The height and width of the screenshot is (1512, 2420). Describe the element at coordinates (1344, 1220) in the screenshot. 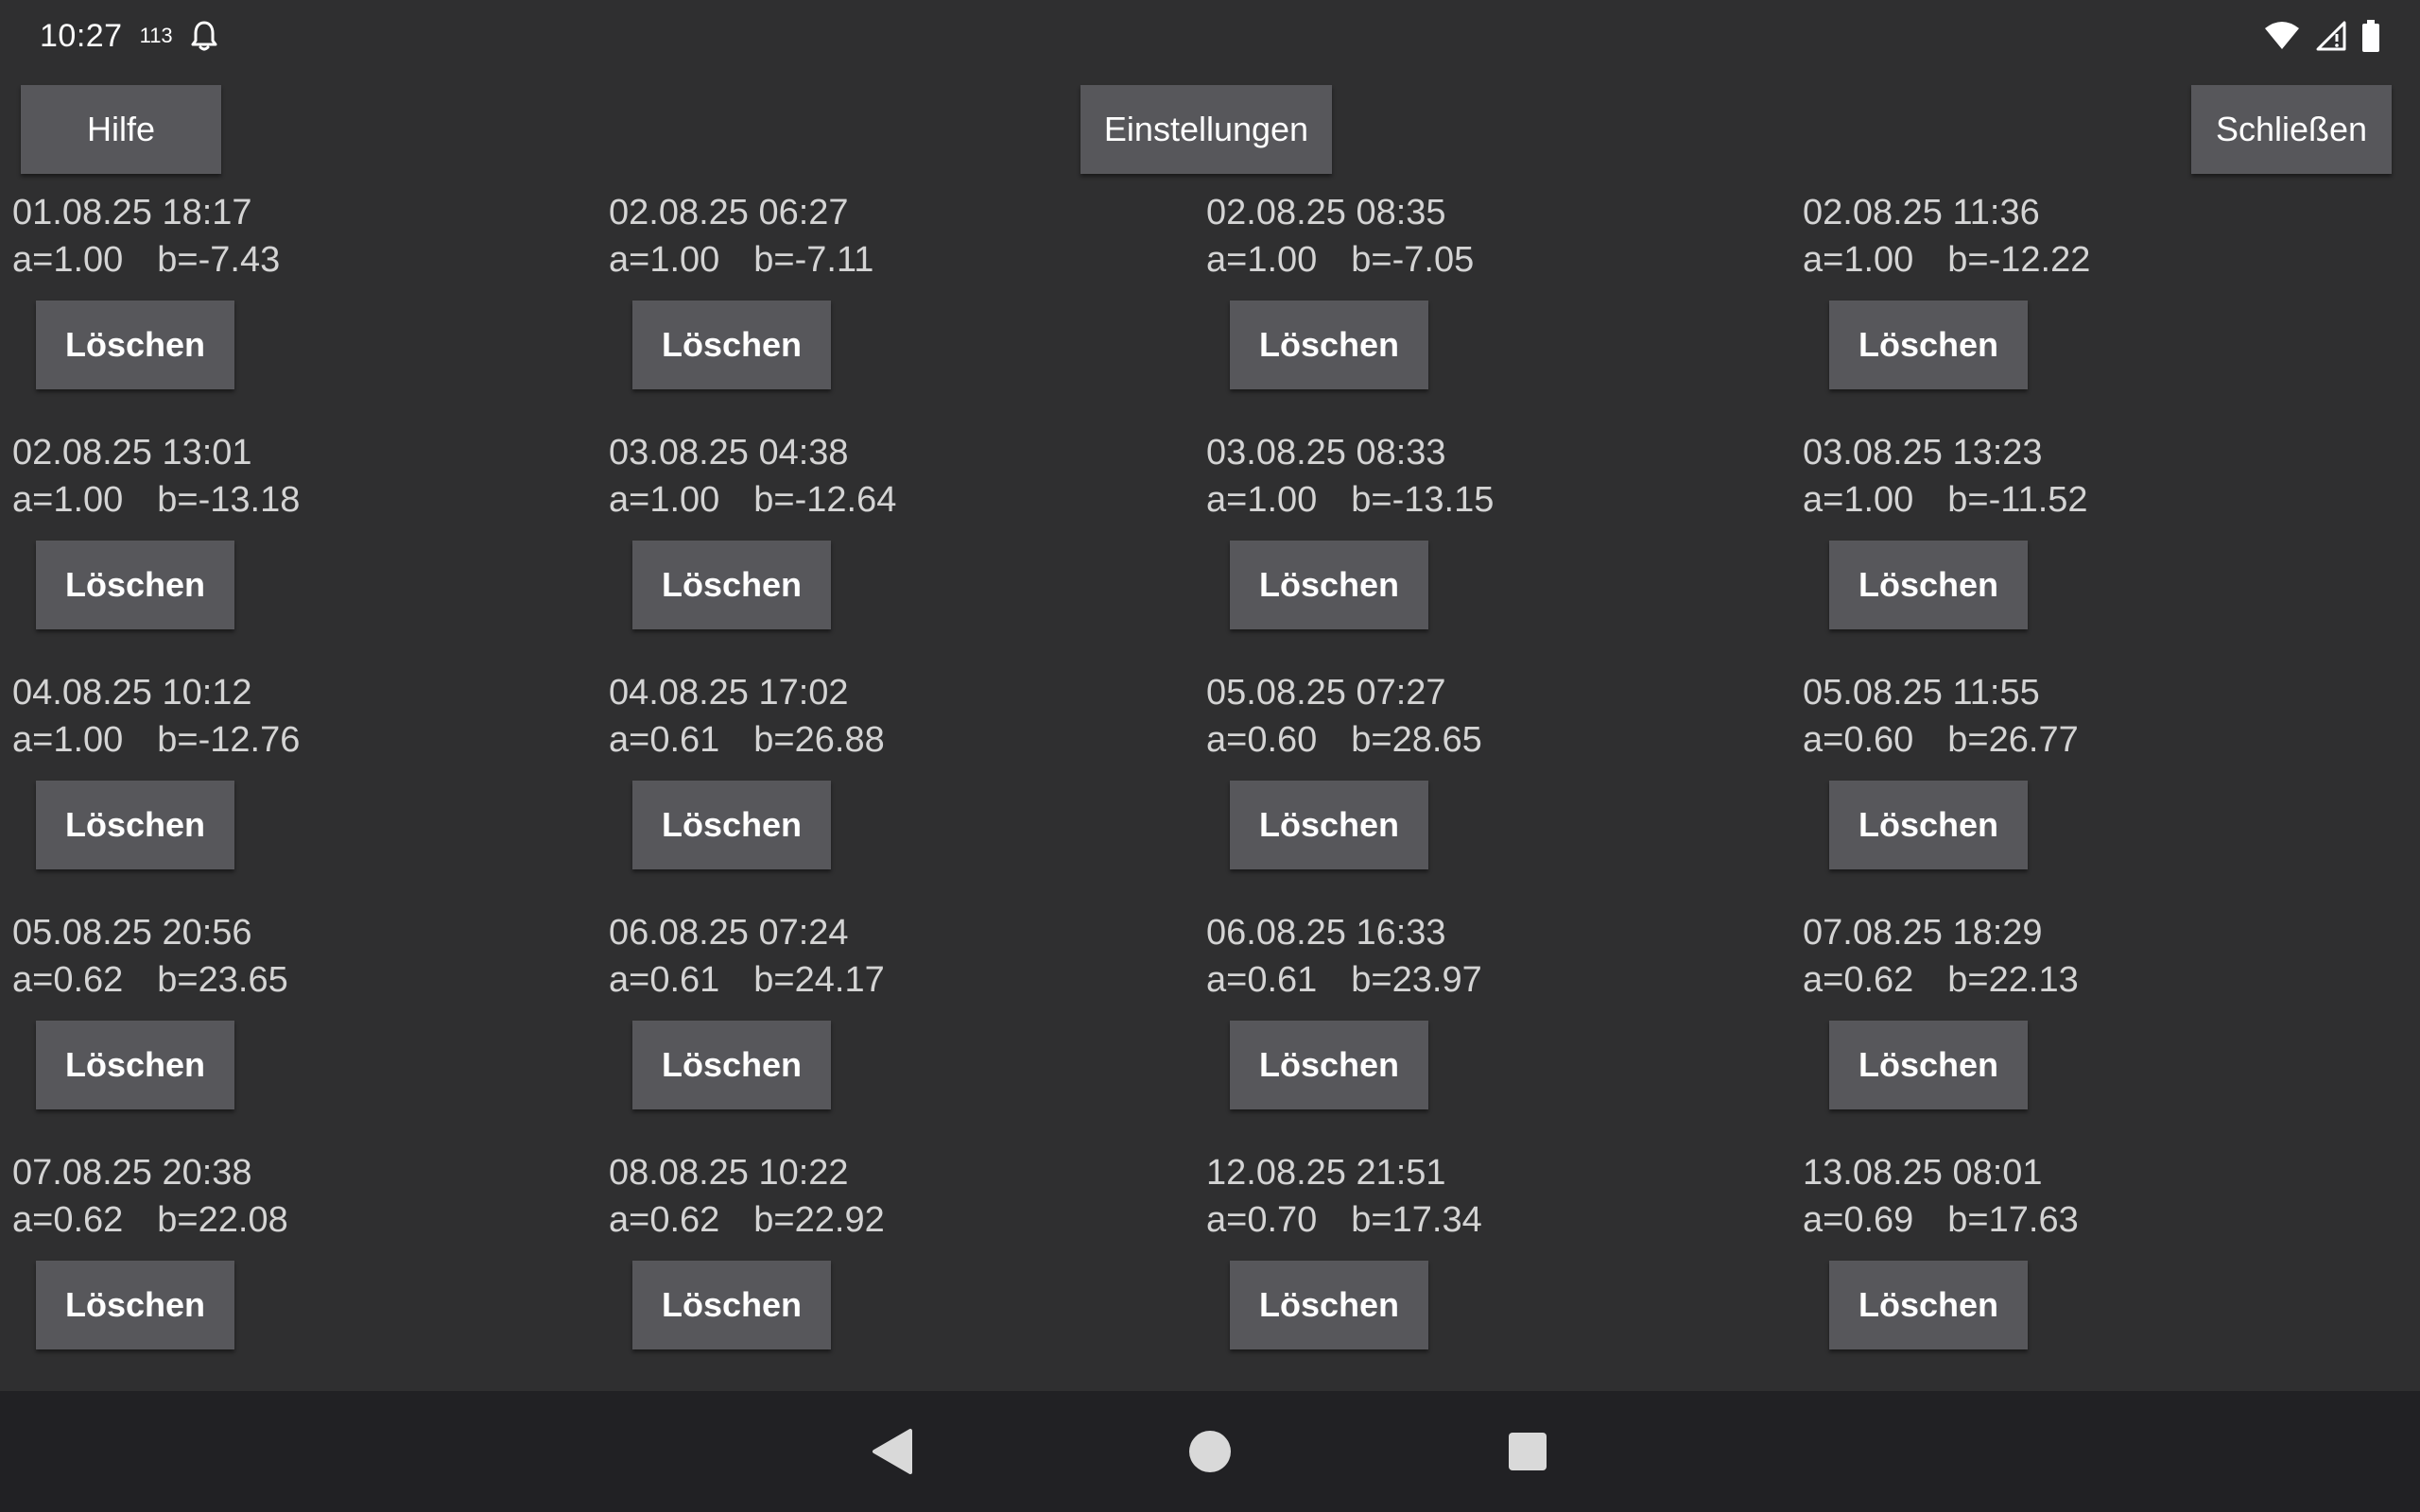

I see `entry-params: a=0.70 b=17.34` at that location.